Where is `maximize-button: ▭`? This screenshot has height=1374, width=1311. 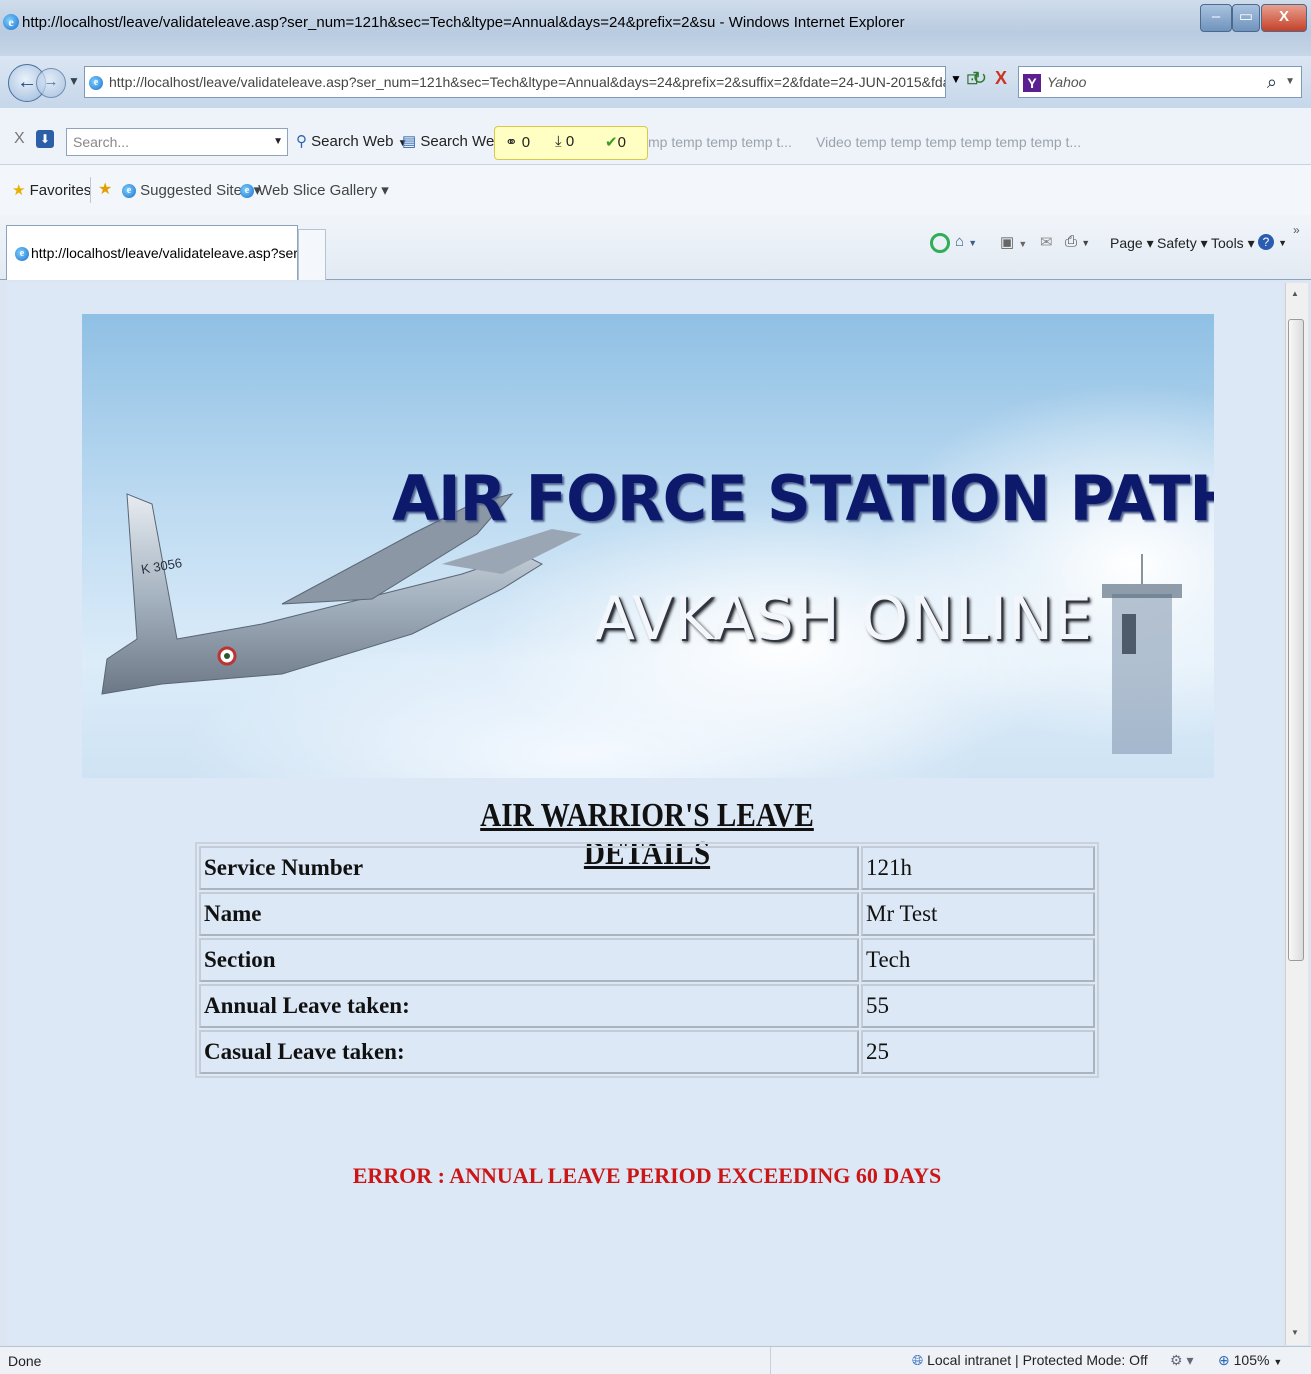
maximize-button: ▭ is located at coordinates (1246, 18).